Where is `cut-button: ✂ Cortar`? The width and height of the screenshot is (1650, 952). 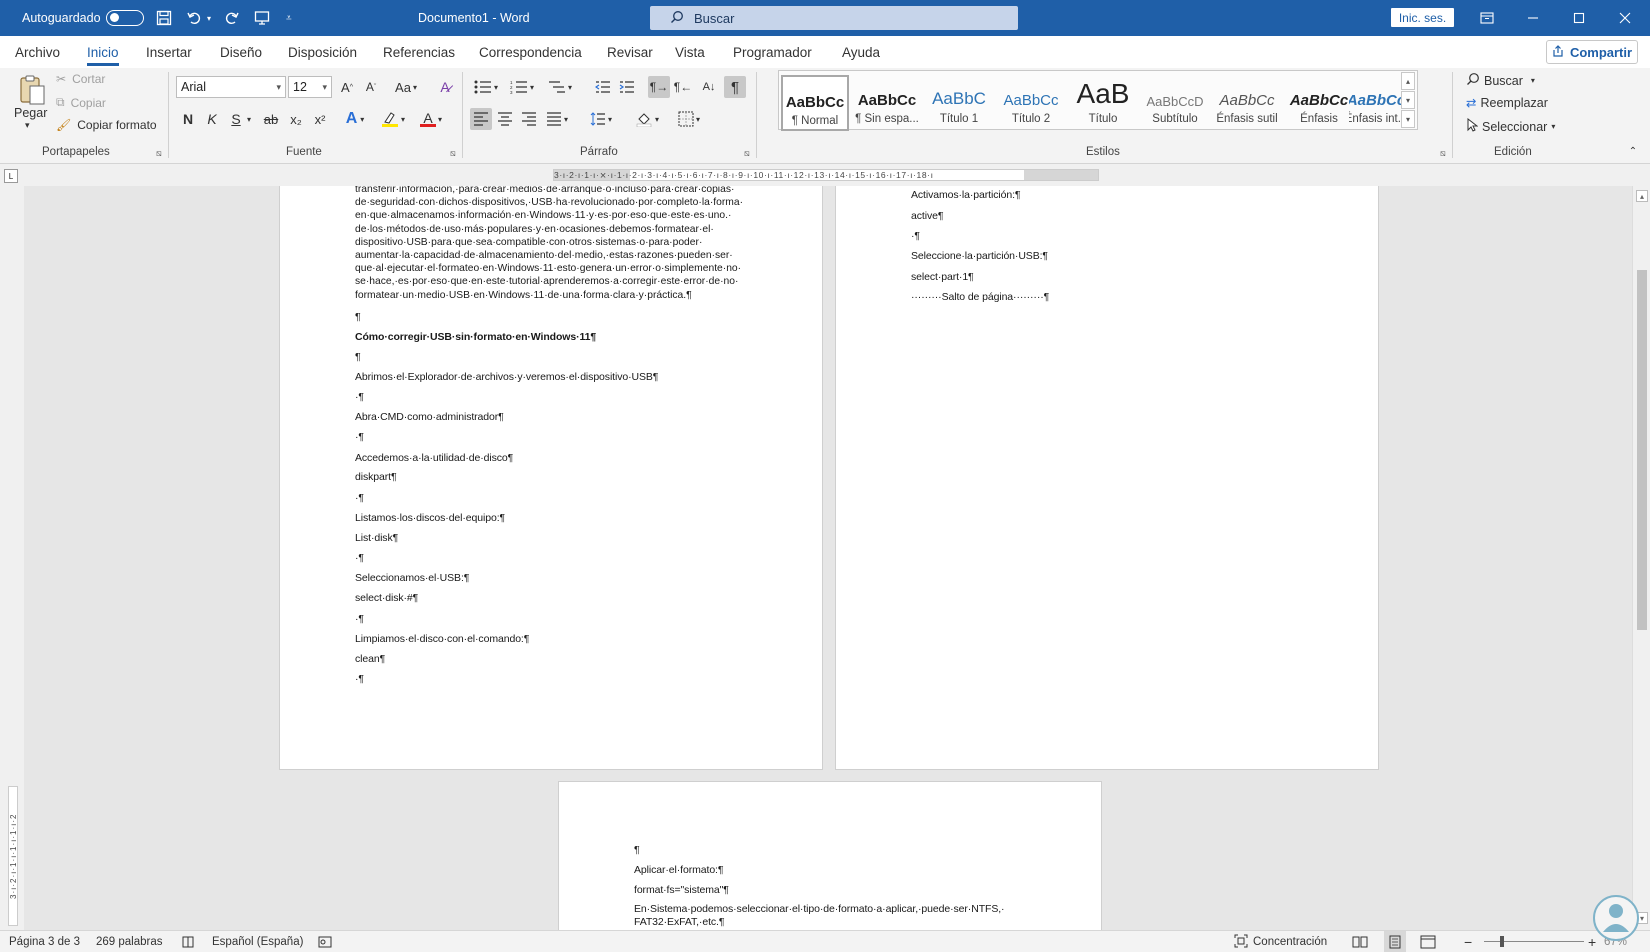 cut-button: ✂ Cortar is located at coordinates (80, 79).